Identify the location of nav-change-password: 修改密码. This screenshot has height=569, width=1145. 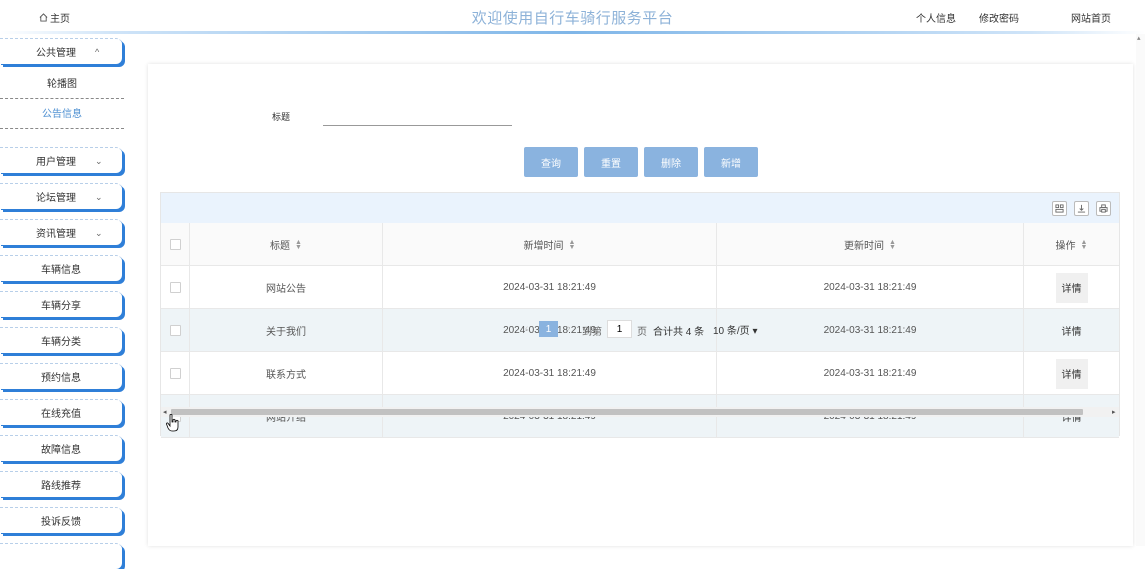
(999, 17).